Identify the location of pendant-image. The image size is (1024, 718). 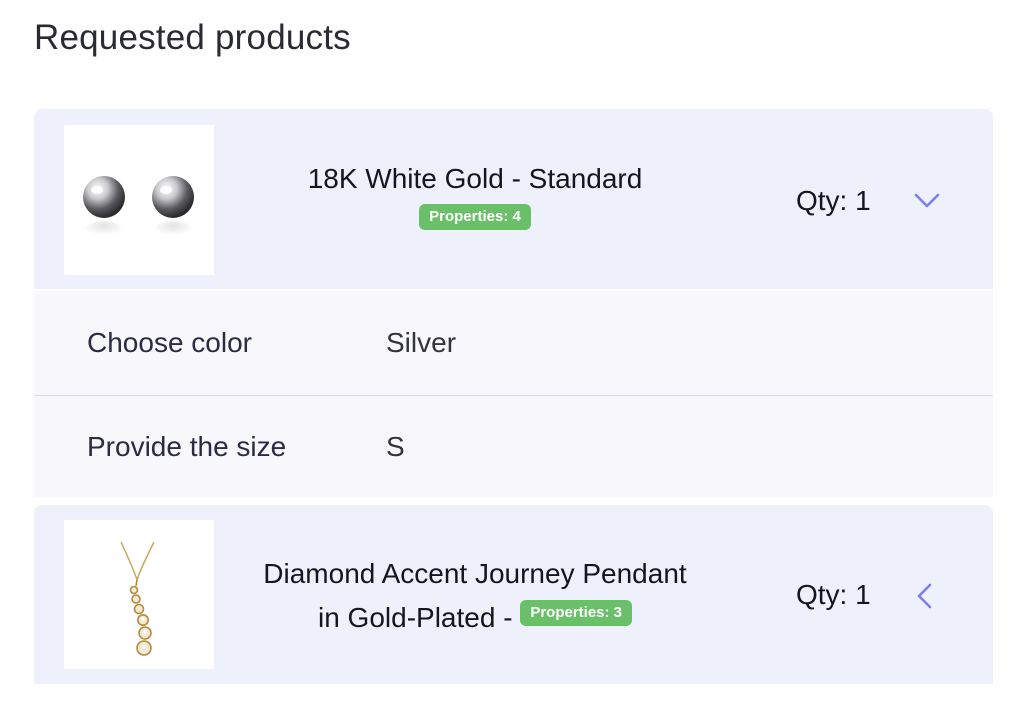
(137, 598).